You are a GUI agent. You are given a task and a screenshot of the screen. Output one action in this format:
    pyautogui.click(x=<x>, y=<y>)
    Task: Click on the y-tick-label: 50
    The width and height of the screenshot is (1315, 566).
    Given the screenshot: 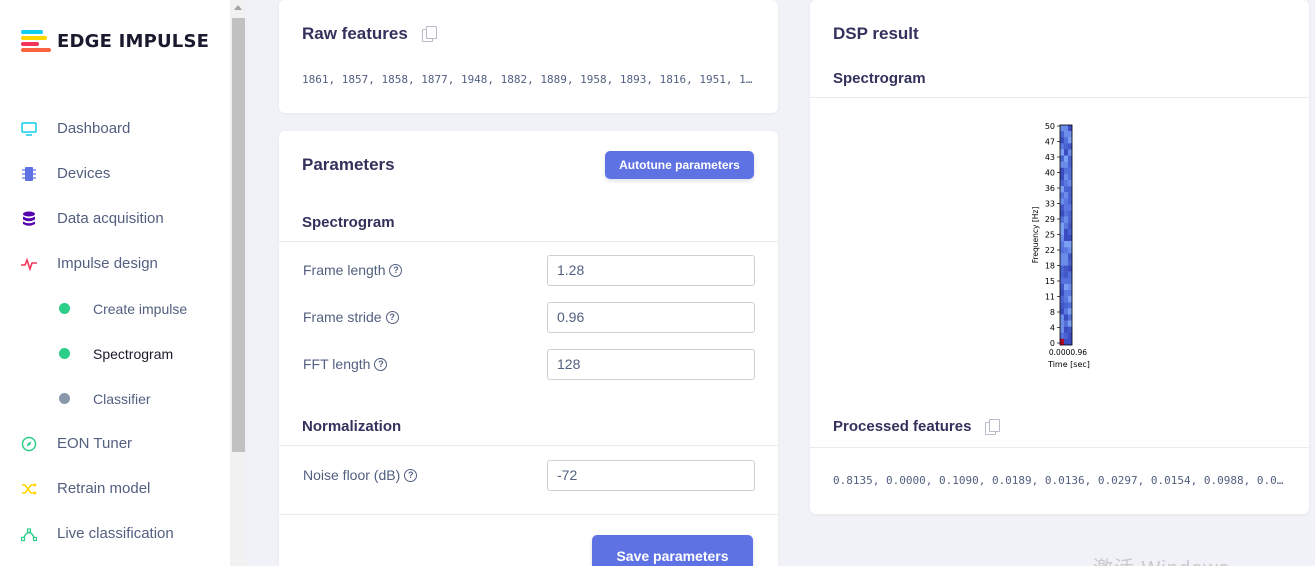 What is the action you would take?
    pyautogui.click(x=1050, y=126)
    